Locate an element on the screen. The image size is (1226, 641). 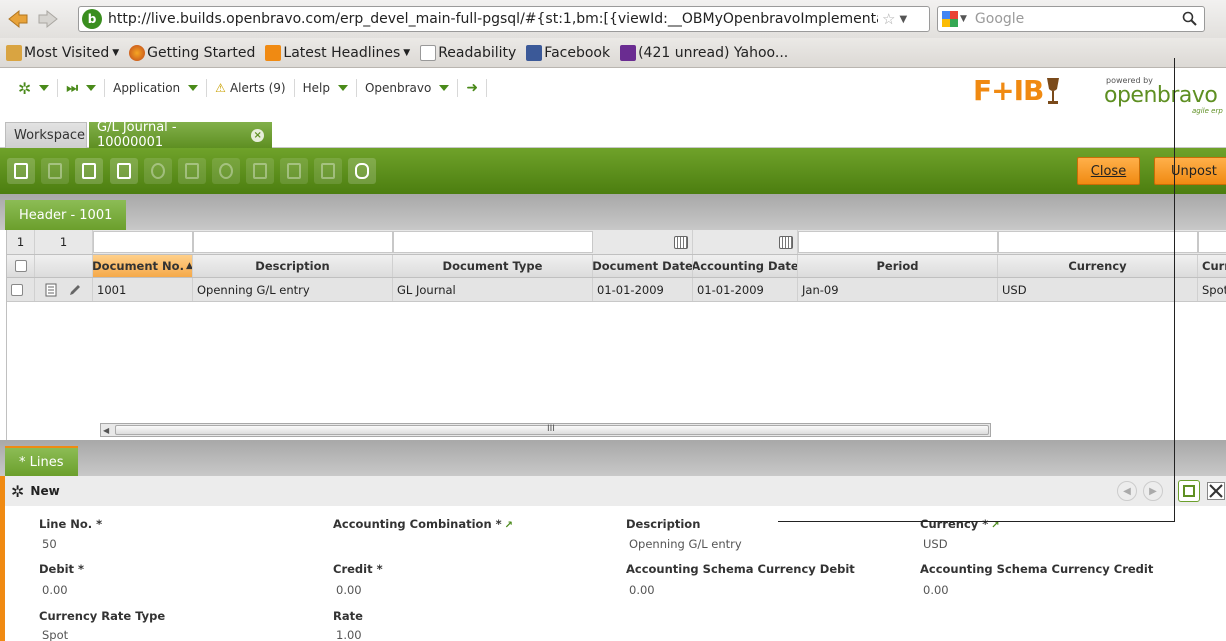
tab-gl-journal: G/L Journal - 10000001 × is located at coordinates (180, 135).